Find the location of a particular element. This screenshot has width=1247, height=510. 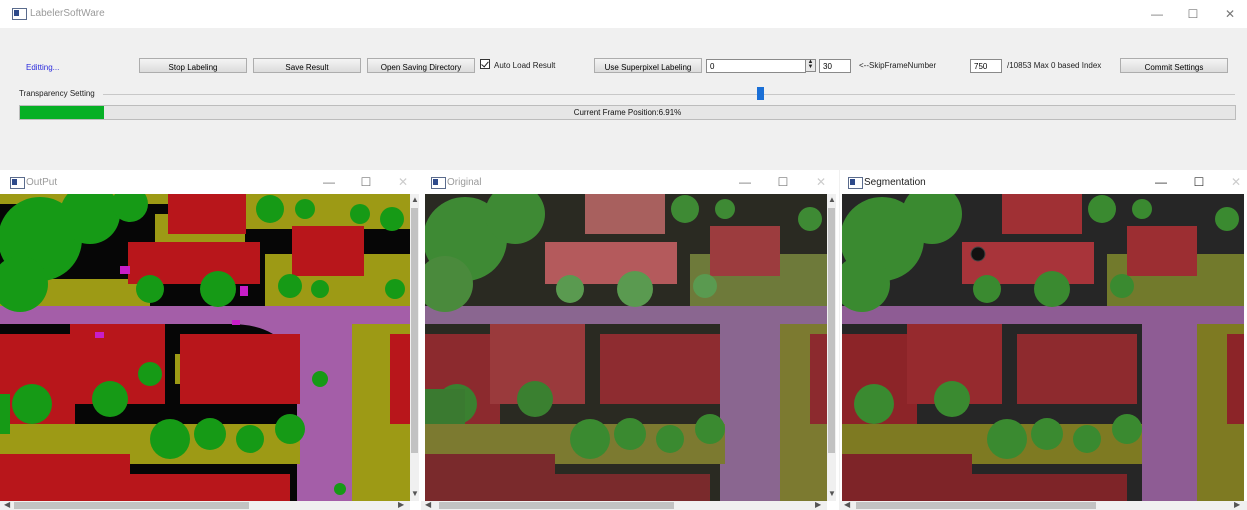

output-title: OutPut is located at coordinates (42, 182).